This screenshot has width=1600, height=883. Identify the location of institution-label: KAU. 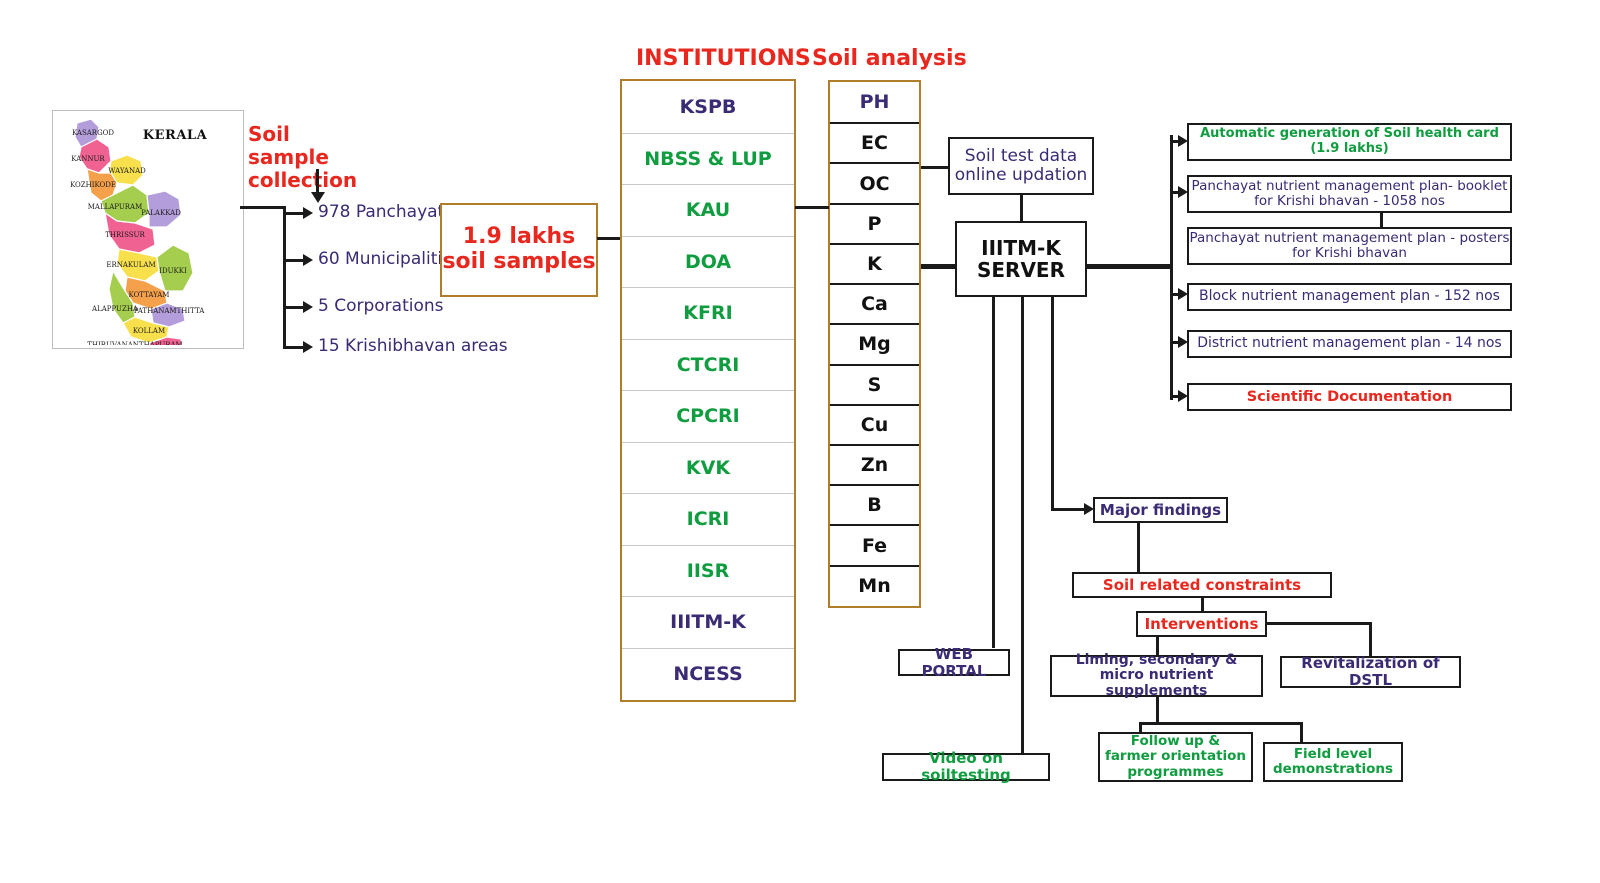
(708, 210).